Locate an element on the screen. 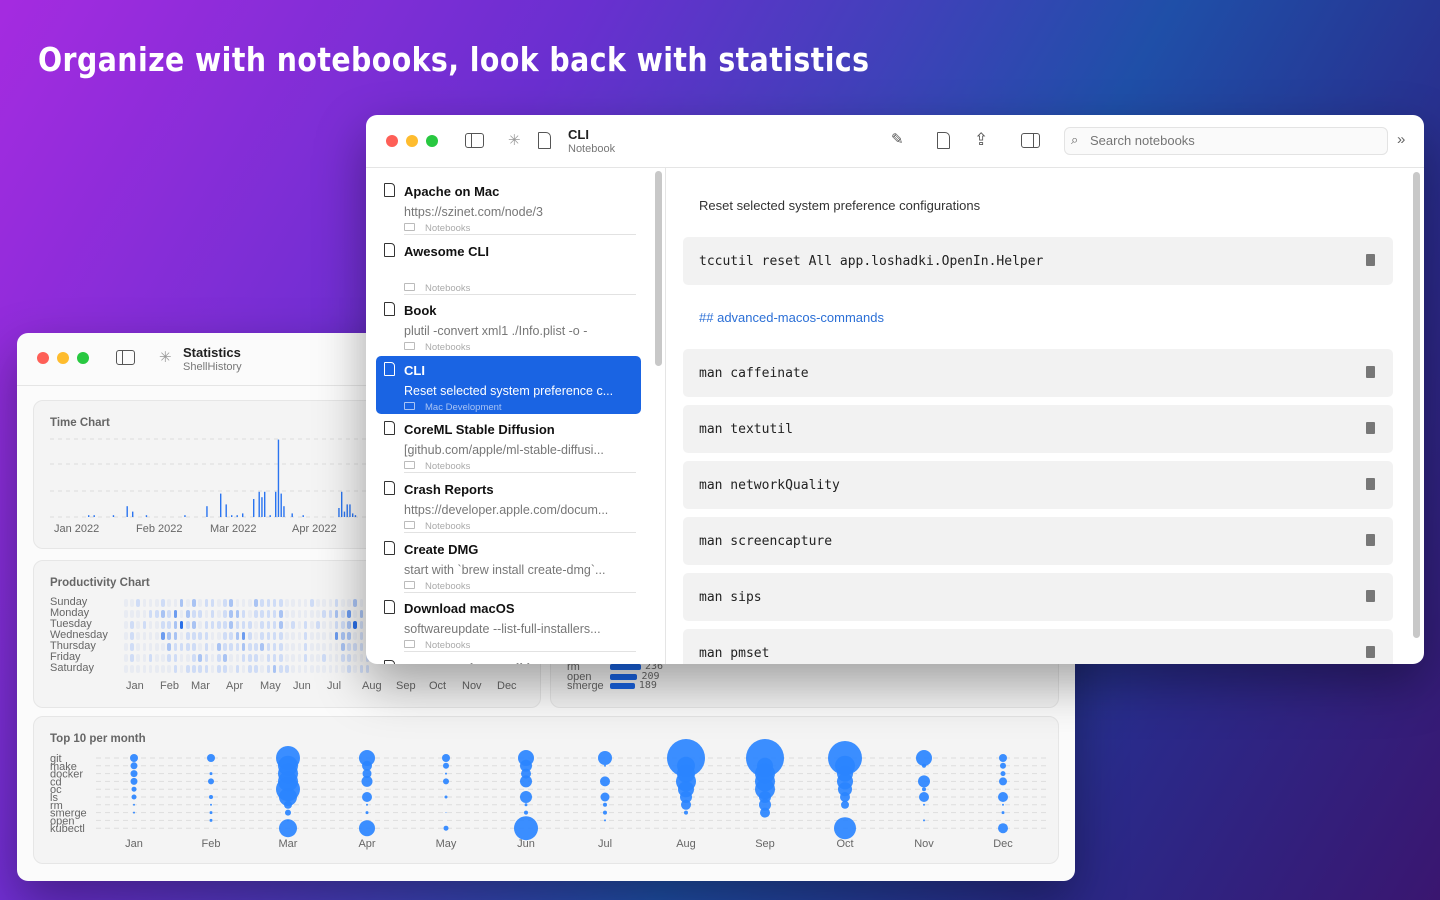 This screenshot has height=900, width=1440. search-field: ⌕ is located at coordinates (1226, 141).